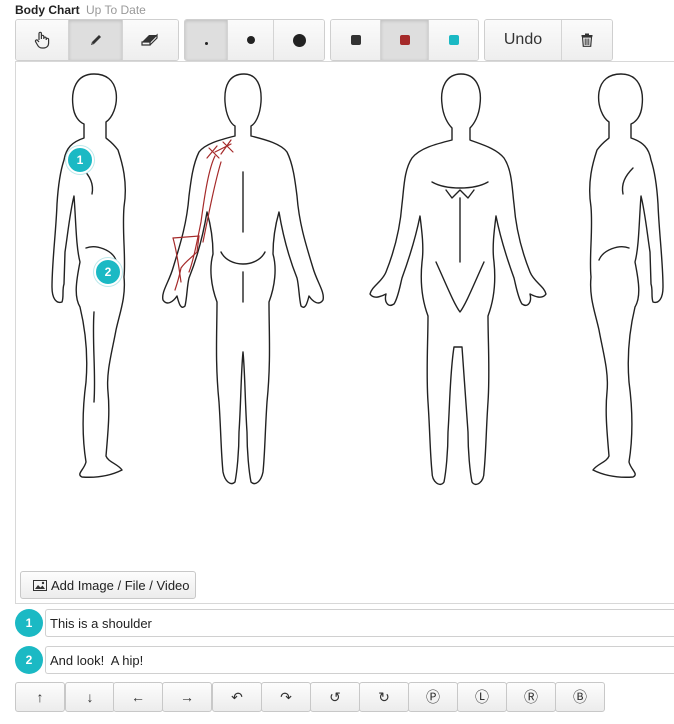 The width and height of the screenshot is (674, 724). I want to click on medium-dot-icon, so click(250, 40).